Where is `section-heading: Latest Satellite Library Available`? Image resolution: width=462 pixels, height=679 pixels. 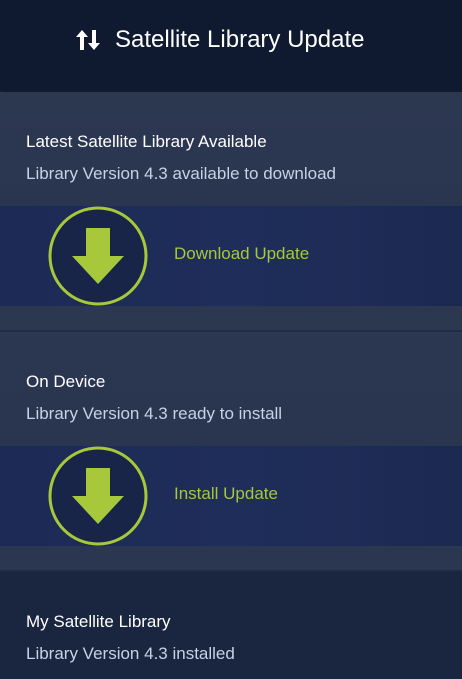 section-heading: Latest Satellite Library Available is located at coordinates (146, 141).